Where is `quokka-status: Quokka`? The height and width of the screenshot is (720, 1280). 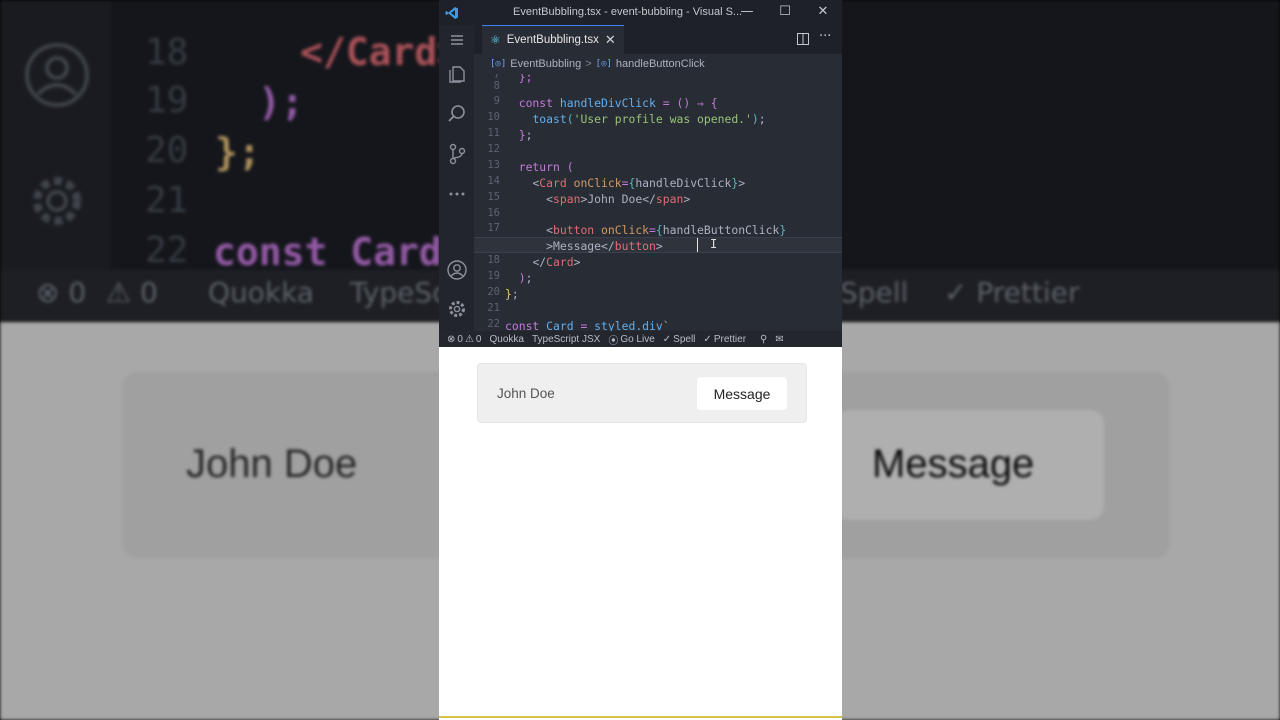
quokka-status: Quokka is located at coordinates (506, 339).